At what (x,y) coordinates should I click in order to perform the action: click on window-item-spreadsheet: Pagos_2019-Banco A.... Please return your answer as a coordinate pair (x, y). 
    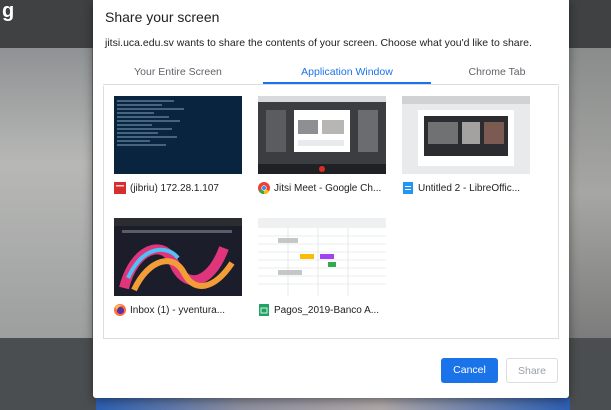
    Looking at the image, I should click on (325, 273).